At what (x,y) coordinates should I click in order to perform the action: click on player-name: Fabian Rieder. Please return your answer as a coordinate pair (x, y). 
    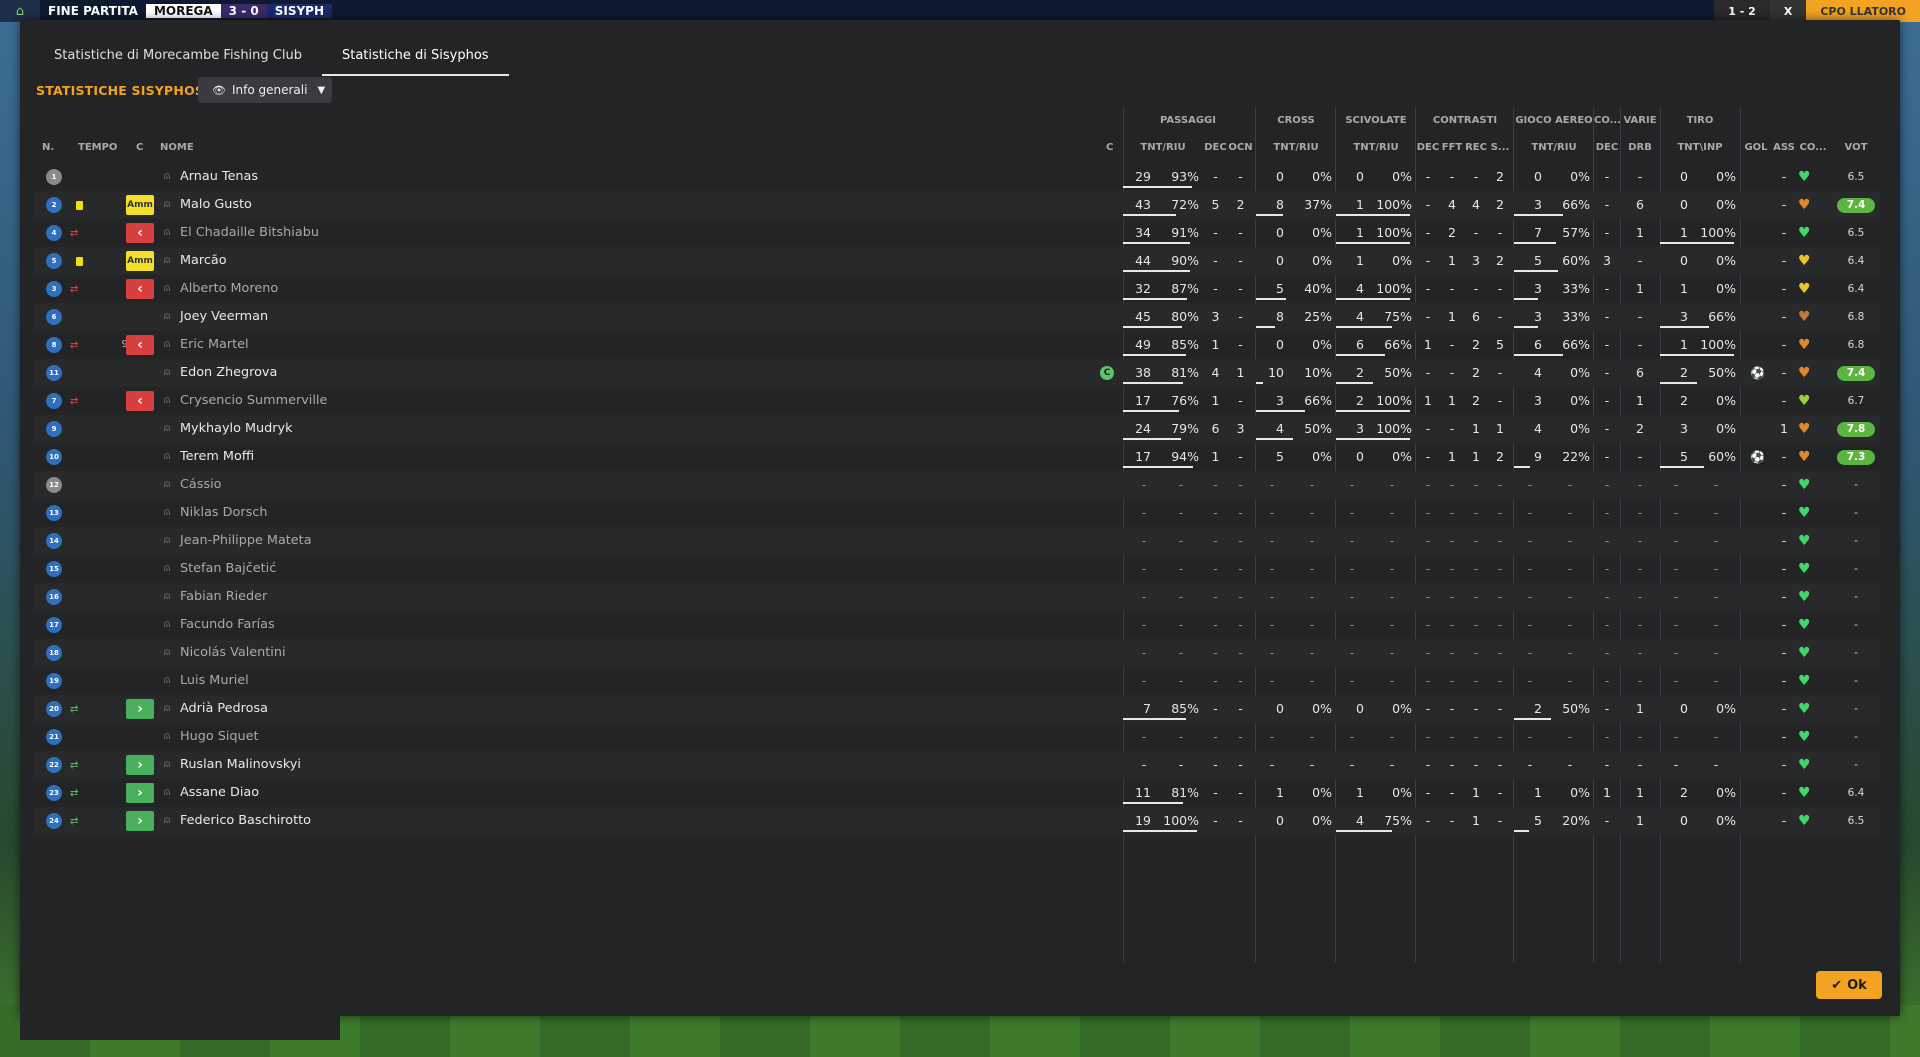
    Looking at the image, I should click on (223, 597).